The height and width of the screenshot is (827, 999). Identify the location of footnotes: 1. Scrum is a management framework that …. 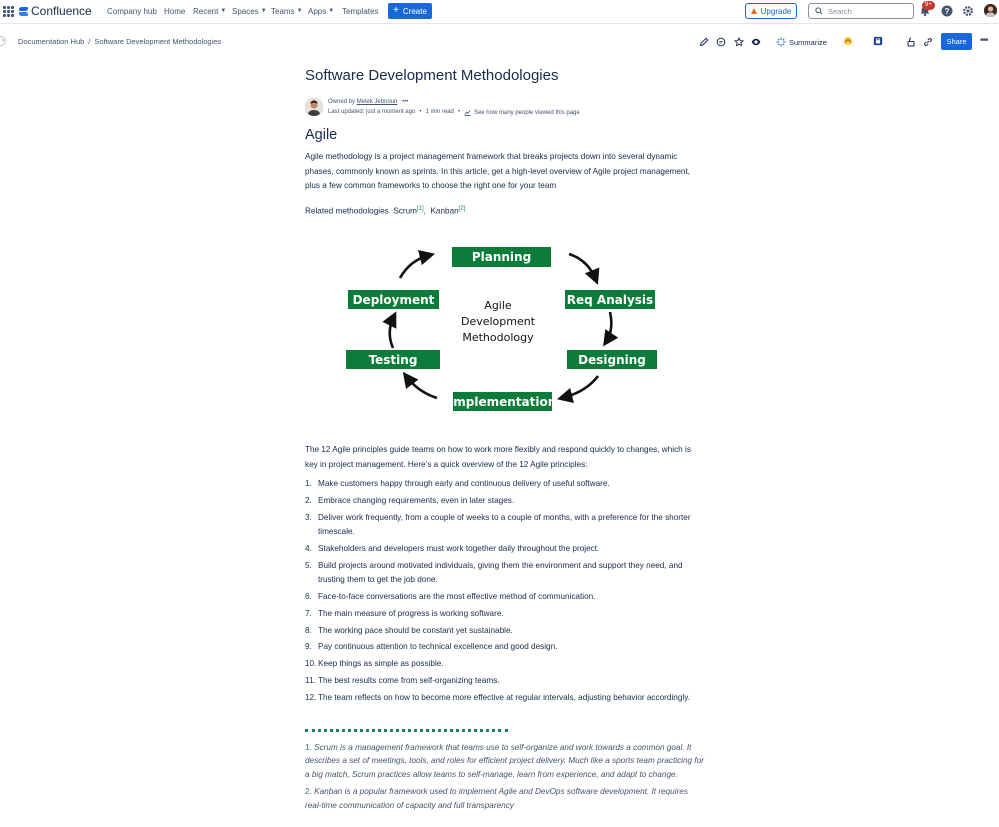
(505, 778).